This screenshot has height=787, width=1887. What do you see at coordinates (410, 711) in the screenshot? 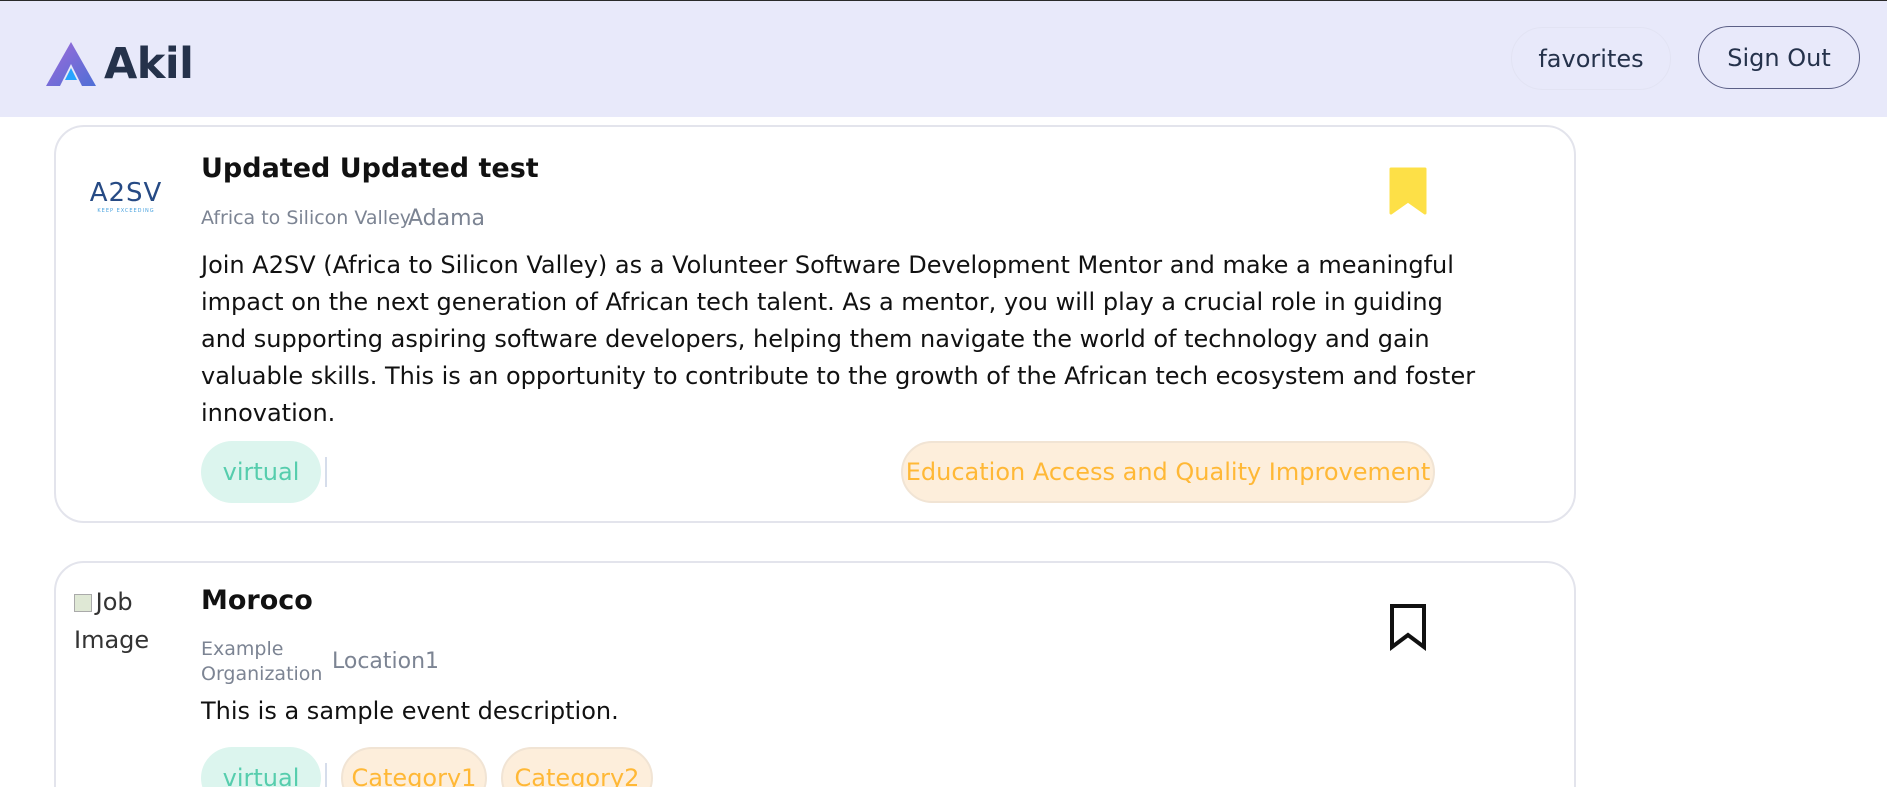
I see `card-description: This is a sample event description.` at bounding box center [410, 711].